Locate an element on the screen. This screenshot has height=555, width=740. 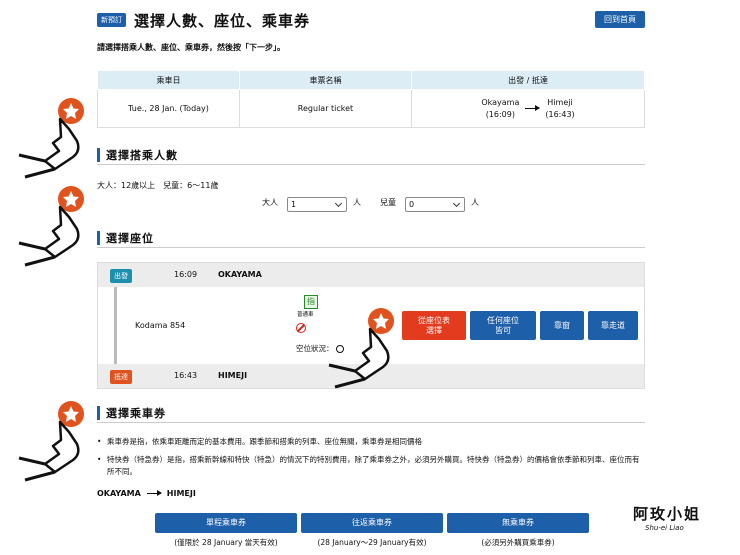
departure-tag: 出發 is located at coordinates (121, 276).